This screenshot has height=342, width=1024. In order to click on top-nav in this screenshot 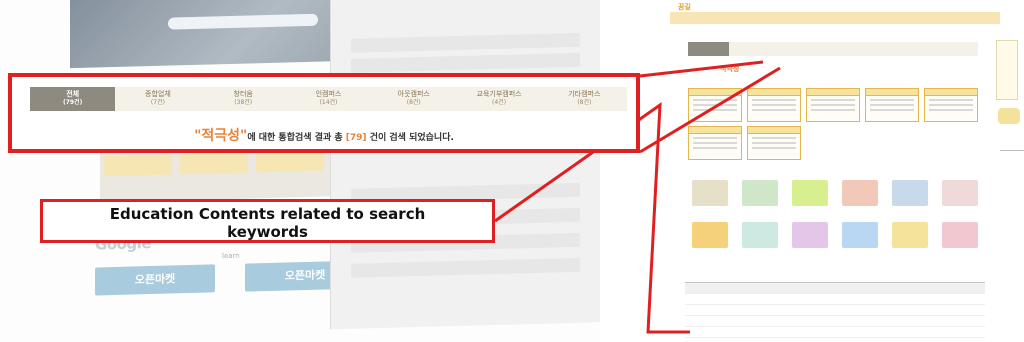, I will do `click(835, 18)`.